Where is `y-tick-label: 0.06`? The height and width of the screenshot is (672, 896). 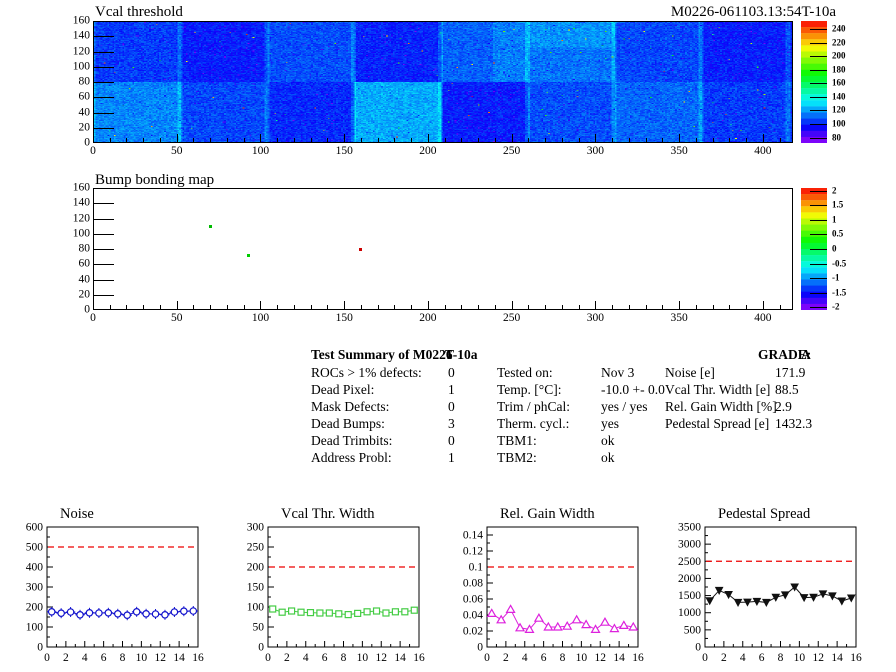
y-tick-label: 0.06 is located at coordinates (473, 600).